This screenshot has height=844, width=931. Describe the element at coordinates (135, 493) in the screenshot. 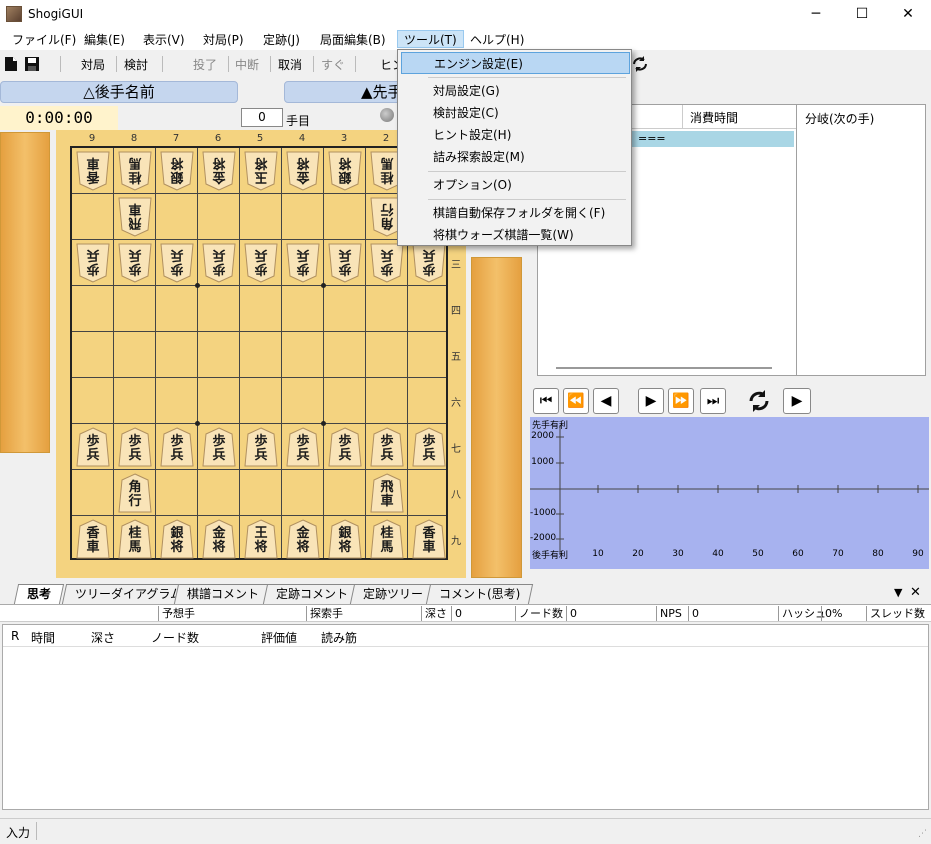

I see `sente-piece: 角行` at that location.